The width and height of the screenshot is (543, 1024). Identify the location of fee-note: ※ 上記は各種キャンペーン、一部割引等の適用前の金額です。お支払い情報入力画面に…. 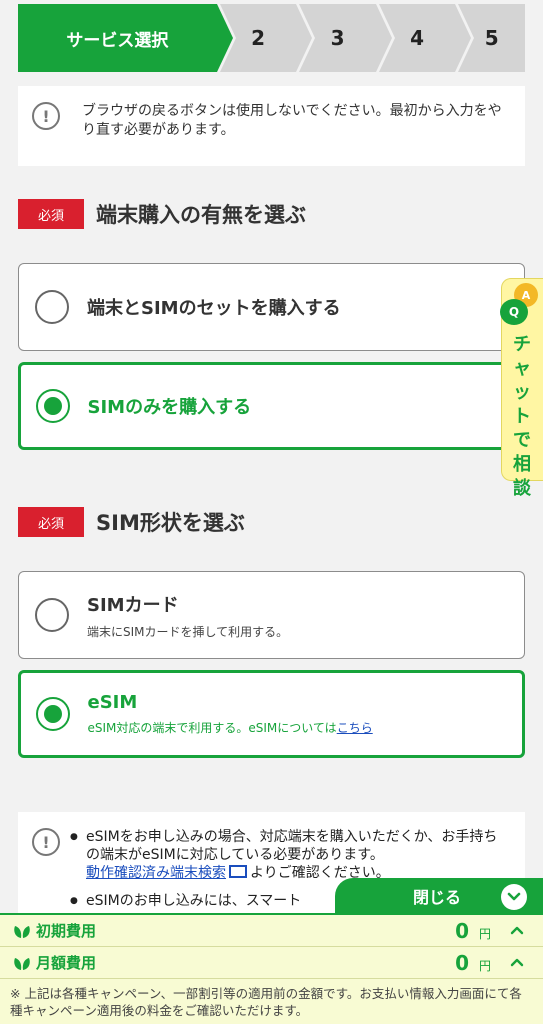
(266, 1002).